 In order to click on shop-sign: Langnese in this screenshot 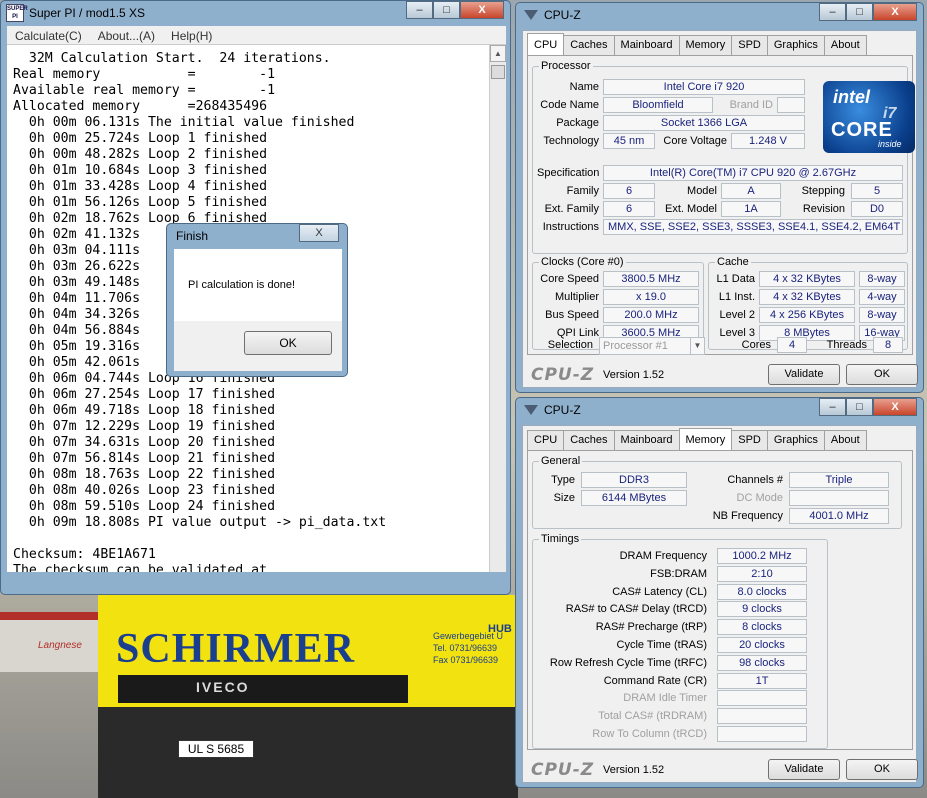, I will do `click(50, 642)`.